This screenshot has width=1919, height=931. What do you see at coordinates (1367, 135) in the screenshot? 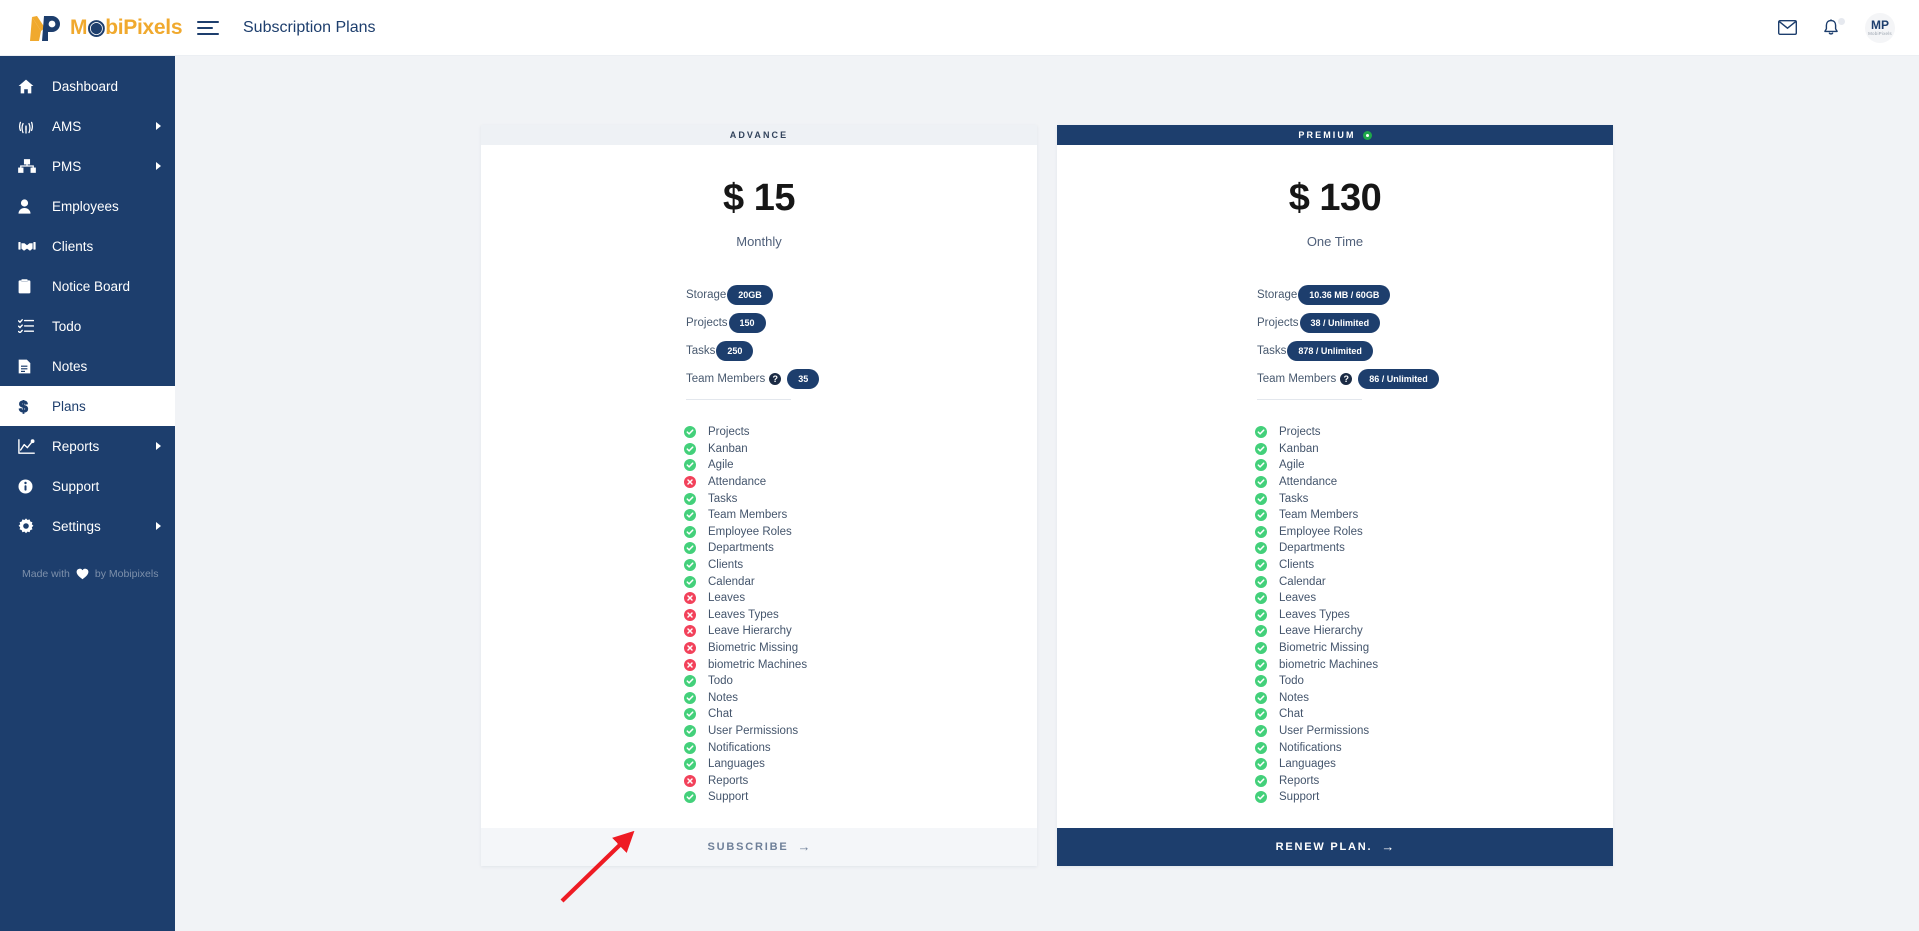
I see `active-plan-indicator-icon` at bounding box center [1367, 135].